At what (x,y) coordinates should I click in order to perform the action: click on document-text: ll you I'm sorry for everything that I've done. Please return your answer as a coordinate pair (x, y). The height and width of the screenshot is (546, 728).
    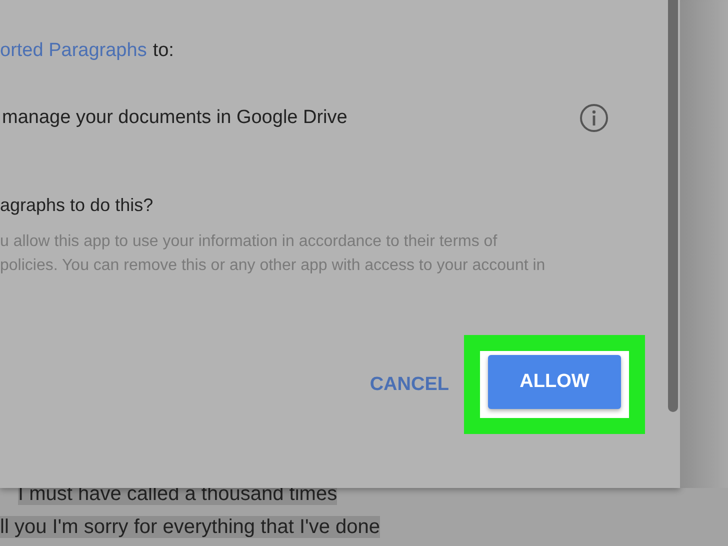
    Looking at the image, I should click on (190, 527).